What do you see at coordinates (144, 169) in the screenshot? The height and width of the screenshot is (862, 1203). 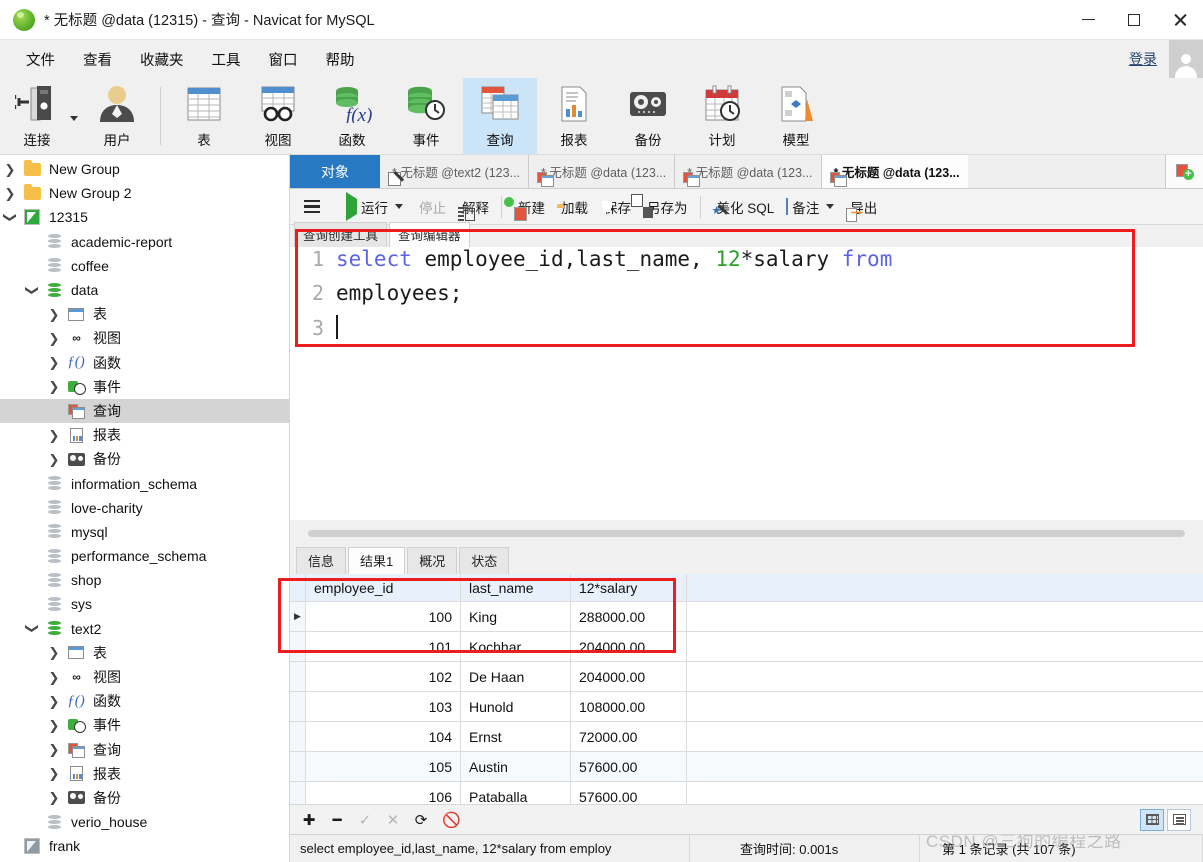 I see `tree-node-NewGroup-0: ❯ New Group` at bounding box center [144, 169].